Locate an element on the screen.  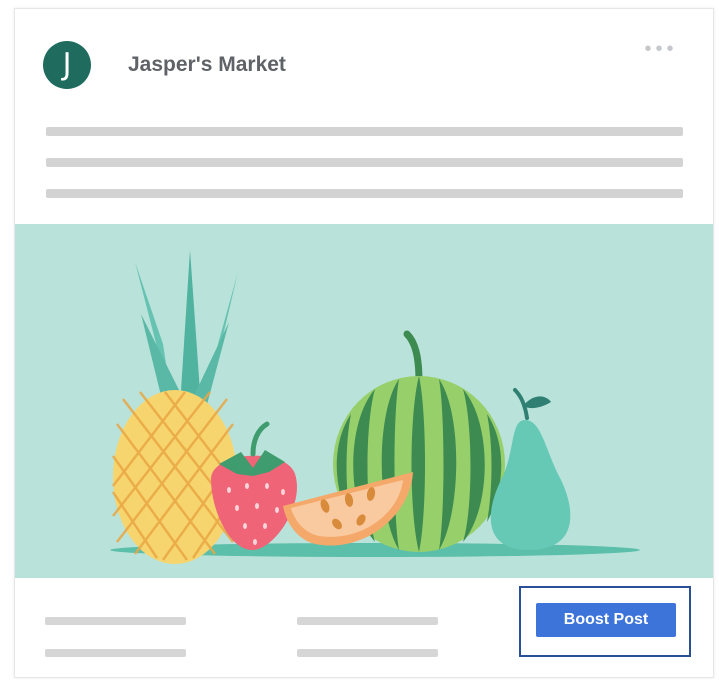
page-avatar: J is located at coordinates (67, 65).